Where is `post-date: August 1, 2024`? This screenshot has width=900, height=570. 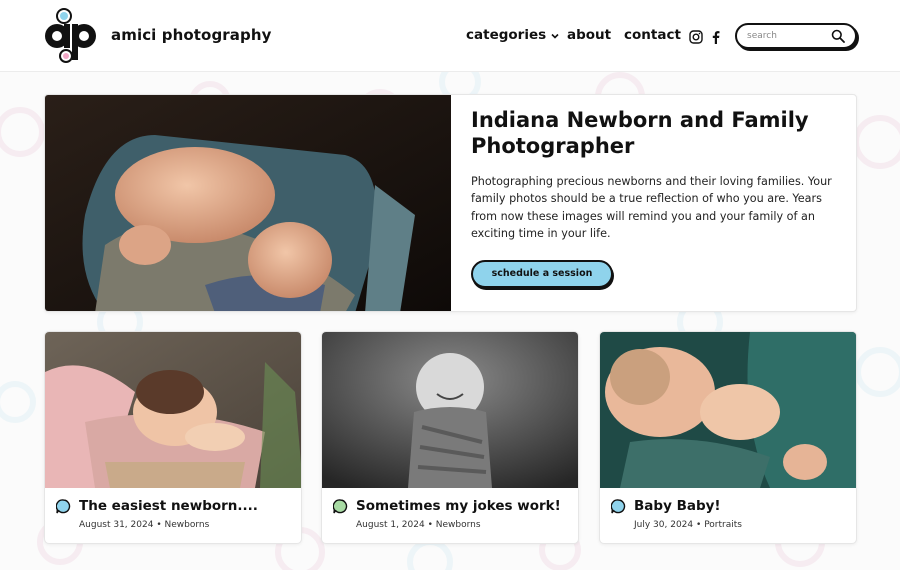 post-date: August 1, 2024 is located at coordinates (390, 525).